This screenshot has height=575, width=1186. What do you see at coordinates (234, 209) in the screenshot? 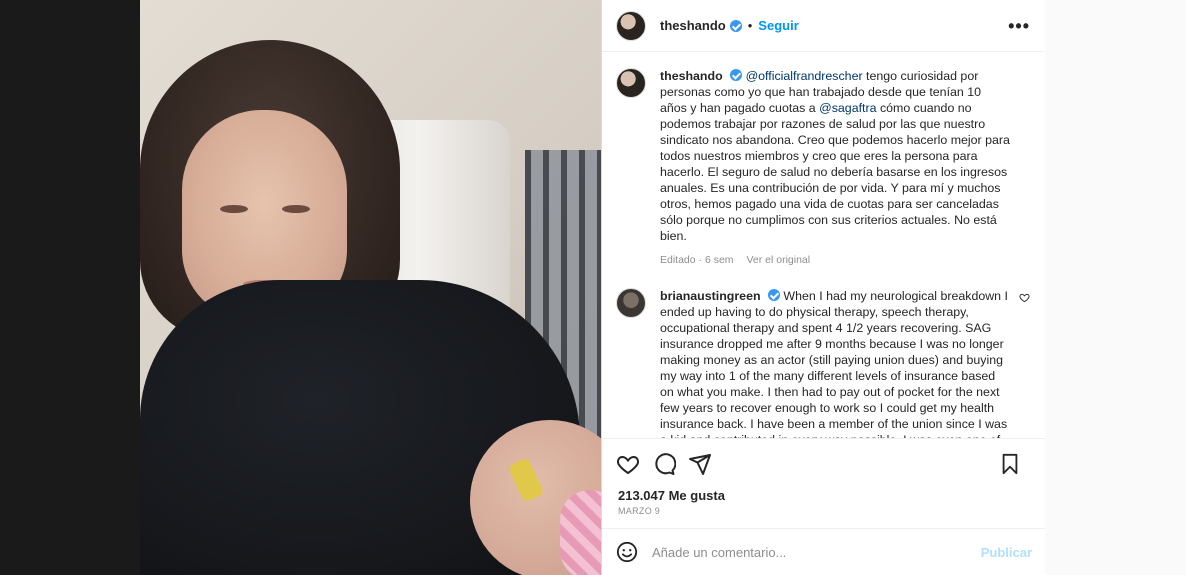
I see `photo-eye-left` at bounding box center [234, 209].